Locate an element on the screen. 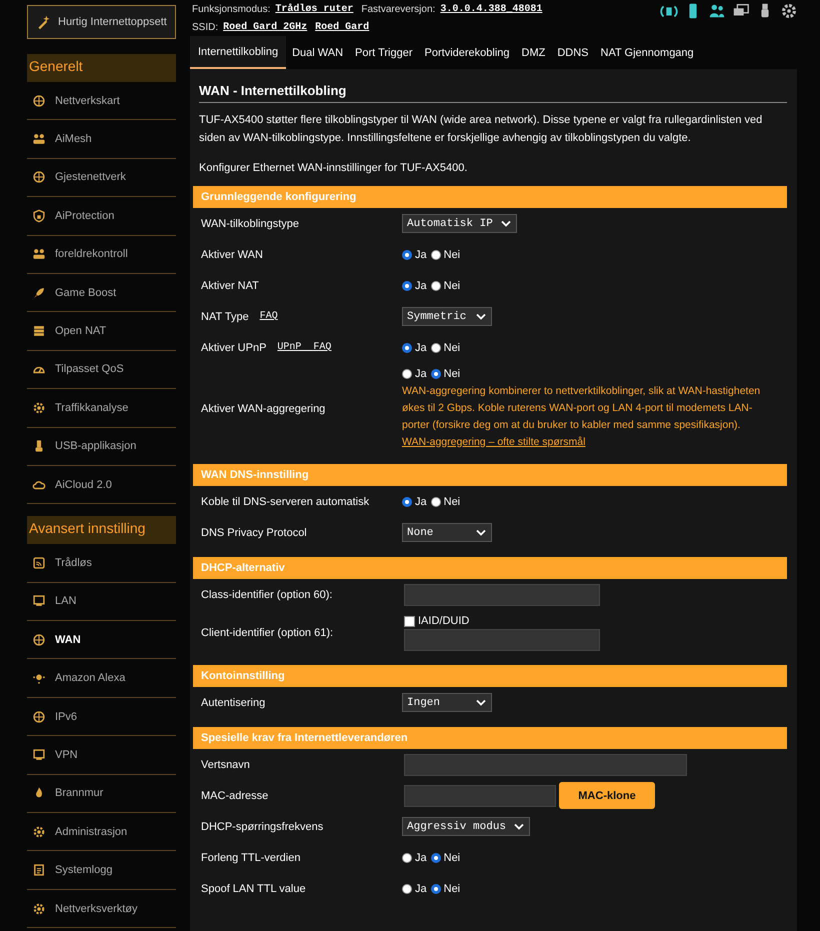 The width and height of the screenshot is (820, 931). faq-link: WAN-aggregering – ofte stilte spørsmål is located at coordinates (494, 442).